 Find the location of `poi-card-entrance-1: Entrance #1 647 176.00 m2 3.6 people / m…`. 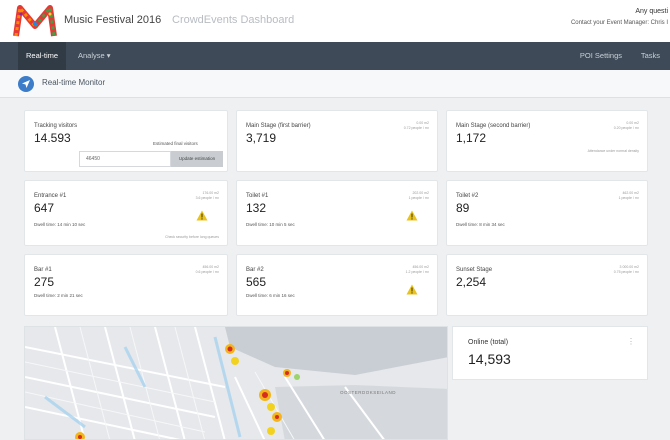

poi-card-entrance-1: Entrance #1 647 176.00 m2 3.6 people / m… is located at coordinates (126, 213).